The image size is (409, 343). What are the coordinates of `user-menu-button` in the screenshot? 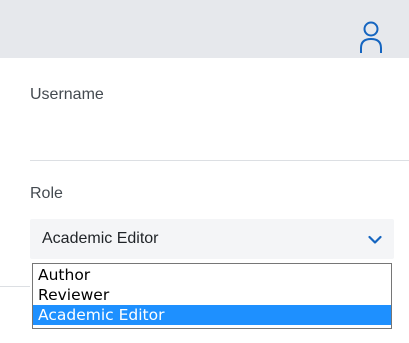 It's located at (371, 37).